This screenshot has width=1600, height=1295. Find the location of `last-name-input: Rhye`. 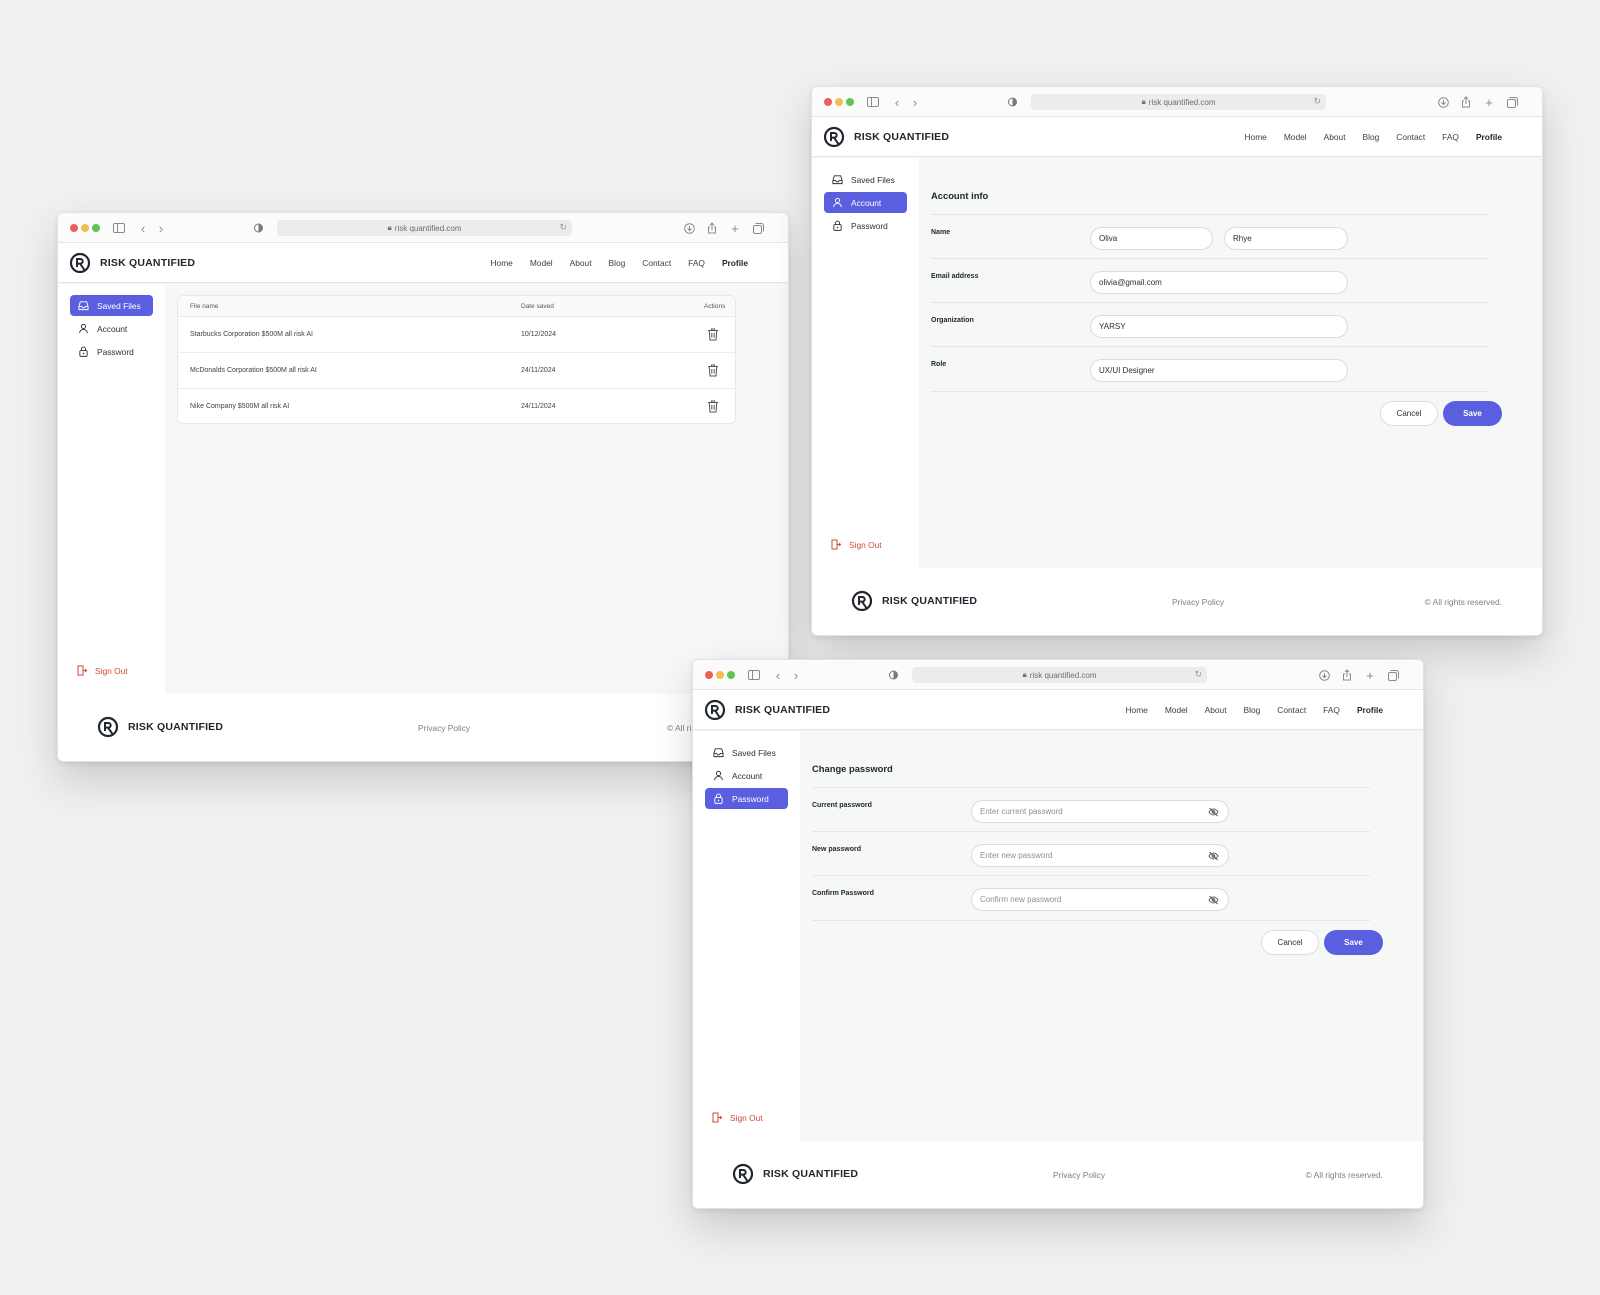

last-name-input: Rhye is located at coordinates (1286, 238).